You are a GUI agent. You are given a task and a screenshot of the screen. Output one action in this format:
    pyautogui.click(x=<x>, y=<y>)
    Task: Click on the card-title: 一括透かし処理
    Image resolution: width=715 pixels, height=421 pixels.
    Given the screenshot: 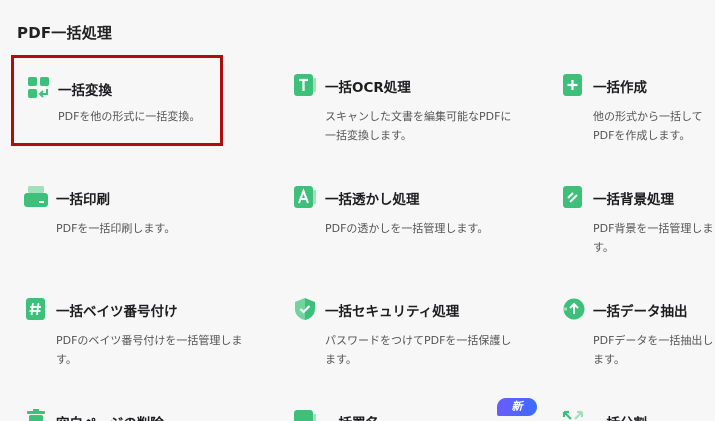 What is the action you would take?
    pyautogui.click(x=372, y=200)
    